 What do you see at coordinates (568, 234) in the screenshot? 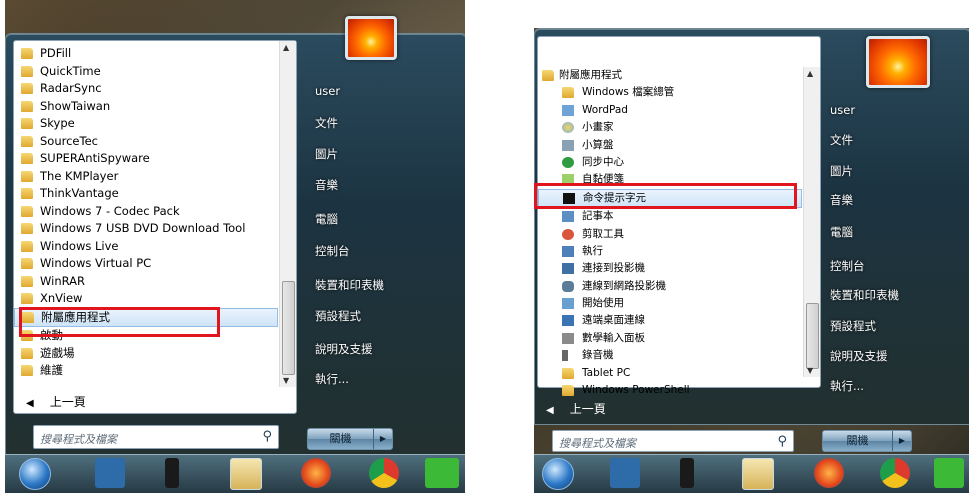
I see `snipping-icon` at bounding box center [568, 234].